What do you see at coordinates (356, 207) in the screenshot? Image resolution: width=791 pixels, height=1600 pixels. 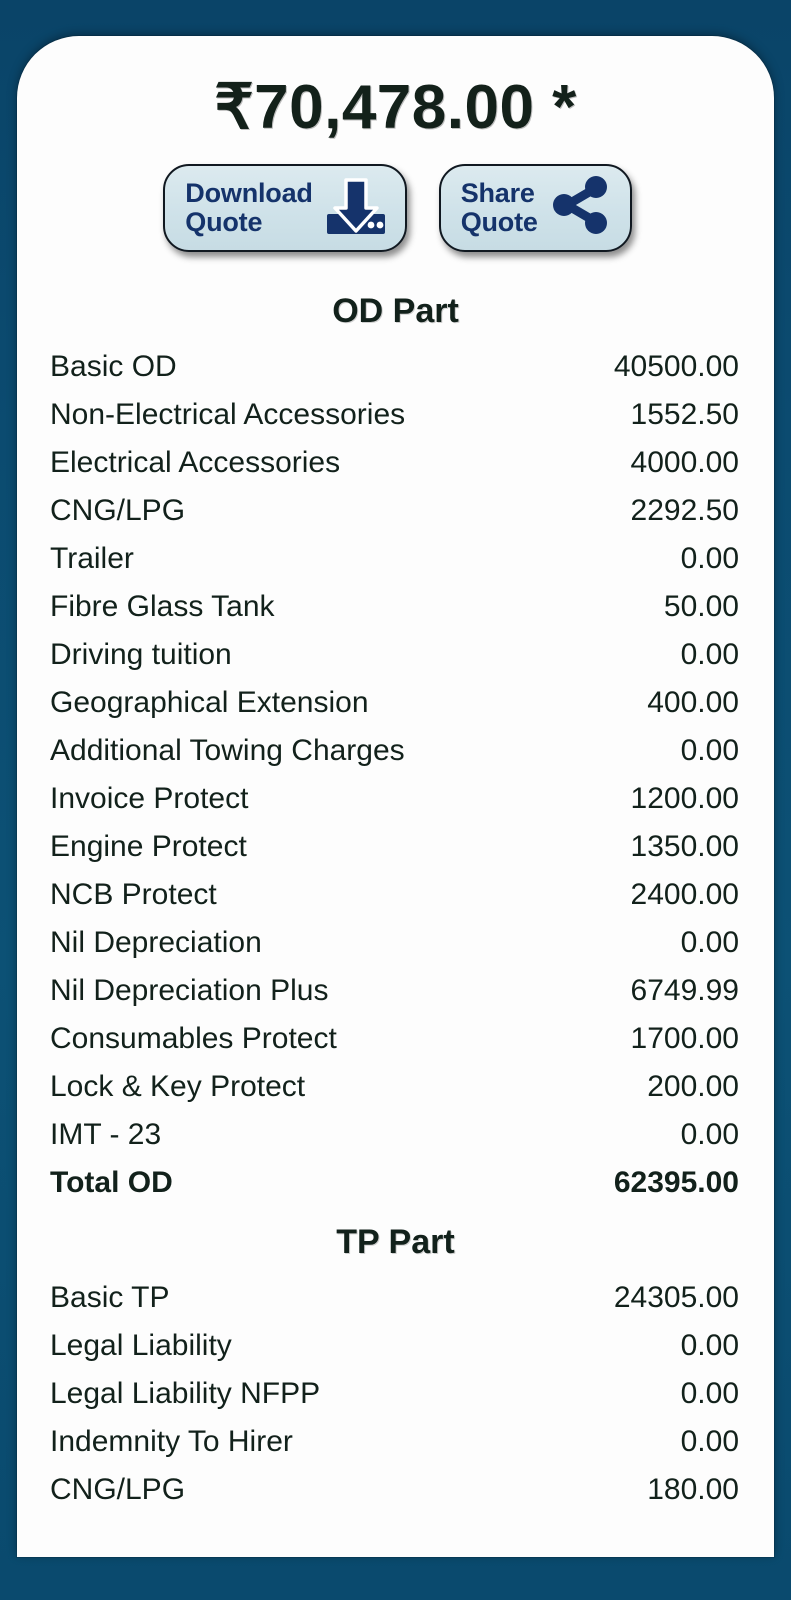 I see `download-icon` at bounding box center [356, 207].